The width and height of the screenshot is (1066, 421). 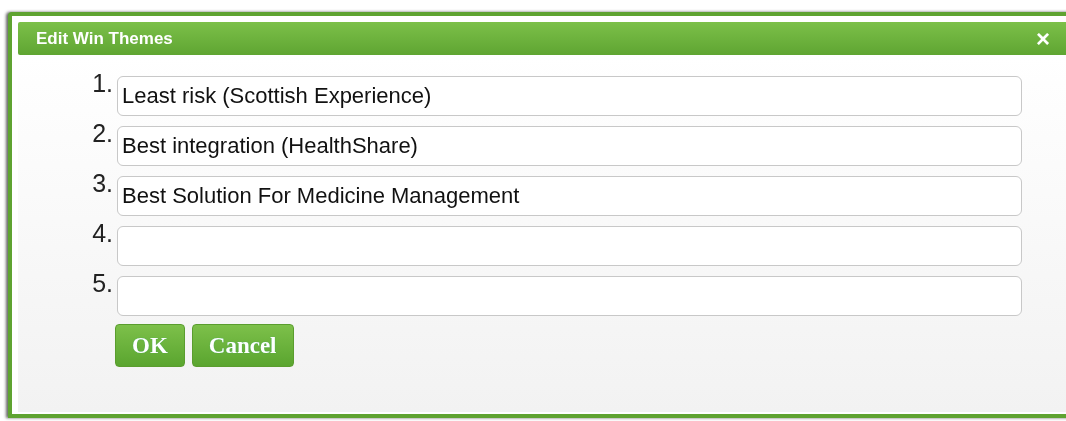 I want to click on dialog-title: Edit Win Themes, so click(x=104, y=38).